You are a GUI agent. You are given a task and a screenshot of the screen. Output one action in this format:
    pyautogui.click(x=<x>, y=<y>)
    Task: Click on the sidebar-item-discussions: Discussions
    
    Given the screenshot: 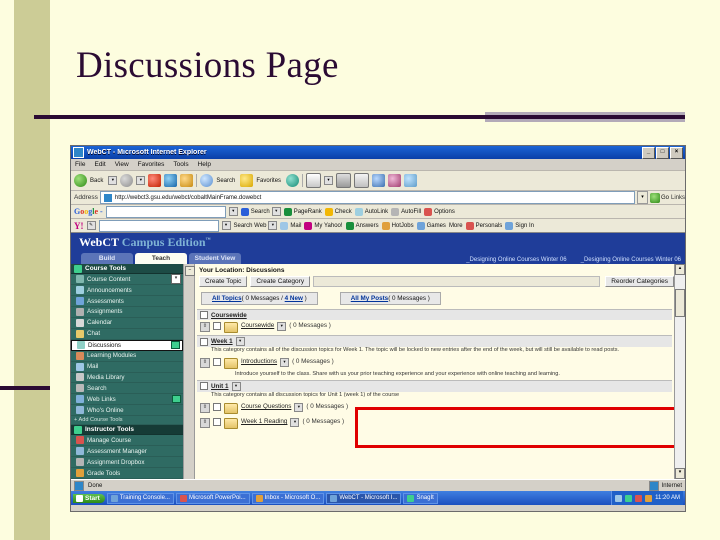 What is the action you would take?
    pyautogui.click(x=127, y=345)
    